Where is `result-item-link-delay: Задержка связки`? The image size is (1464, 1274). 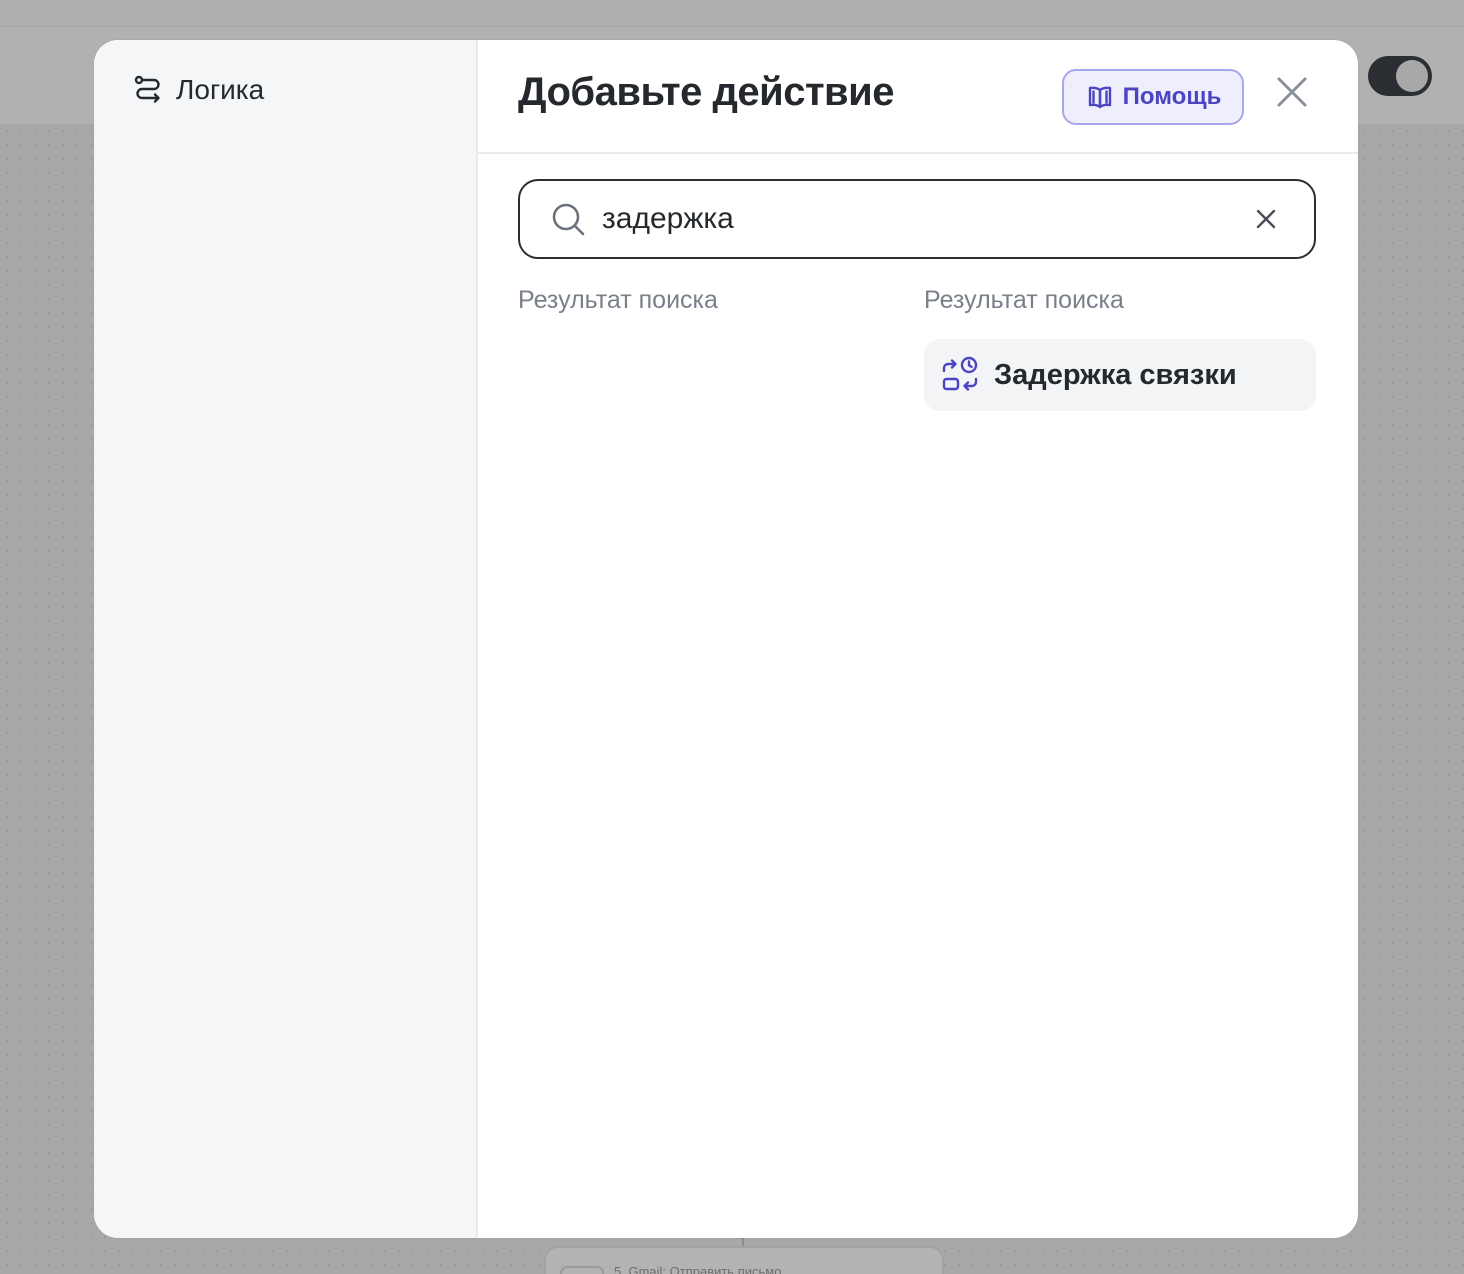
result-item-link-delay: Задержка связки is located at coordinates (1120, 375).